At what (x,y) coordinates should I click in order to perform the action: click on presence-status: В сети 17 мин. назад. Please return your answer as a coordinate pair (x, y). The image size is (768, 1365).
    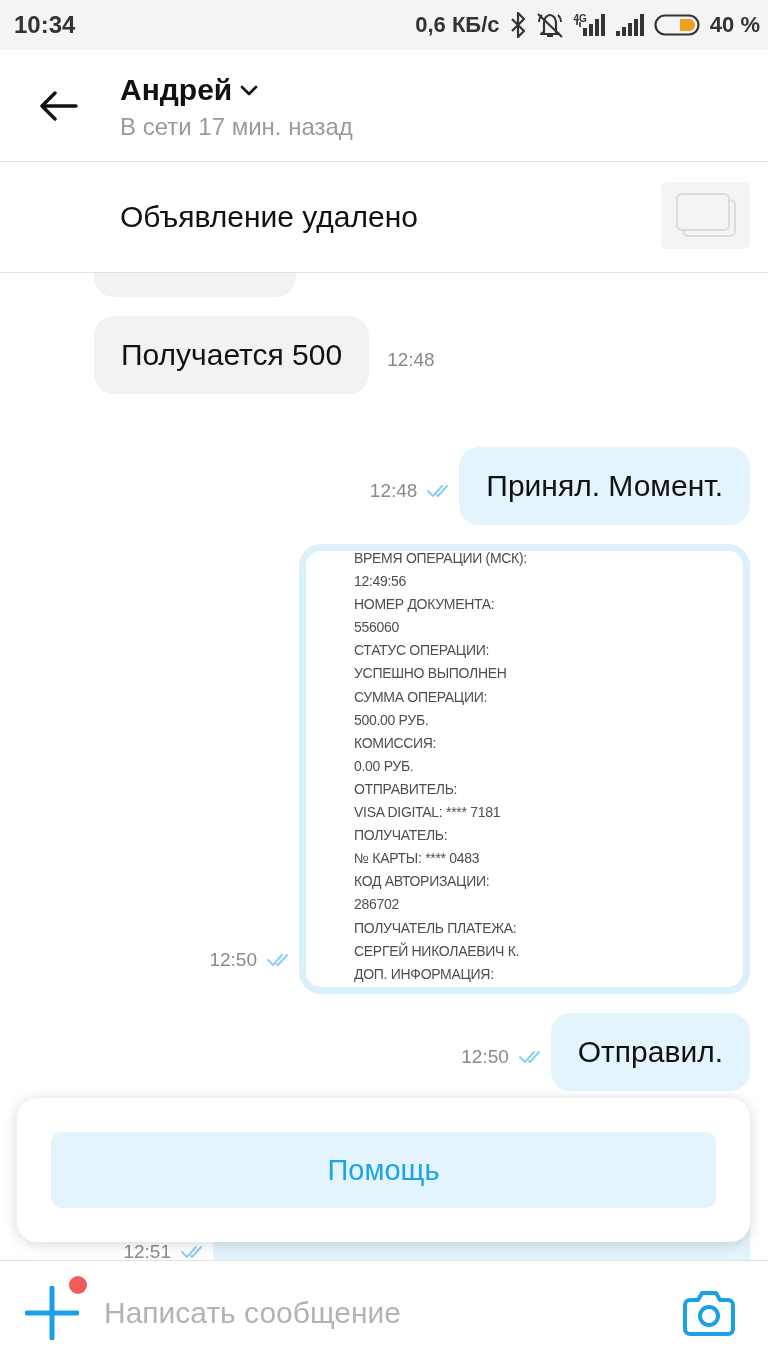
    Looking at the image, I should click on (236, 126).